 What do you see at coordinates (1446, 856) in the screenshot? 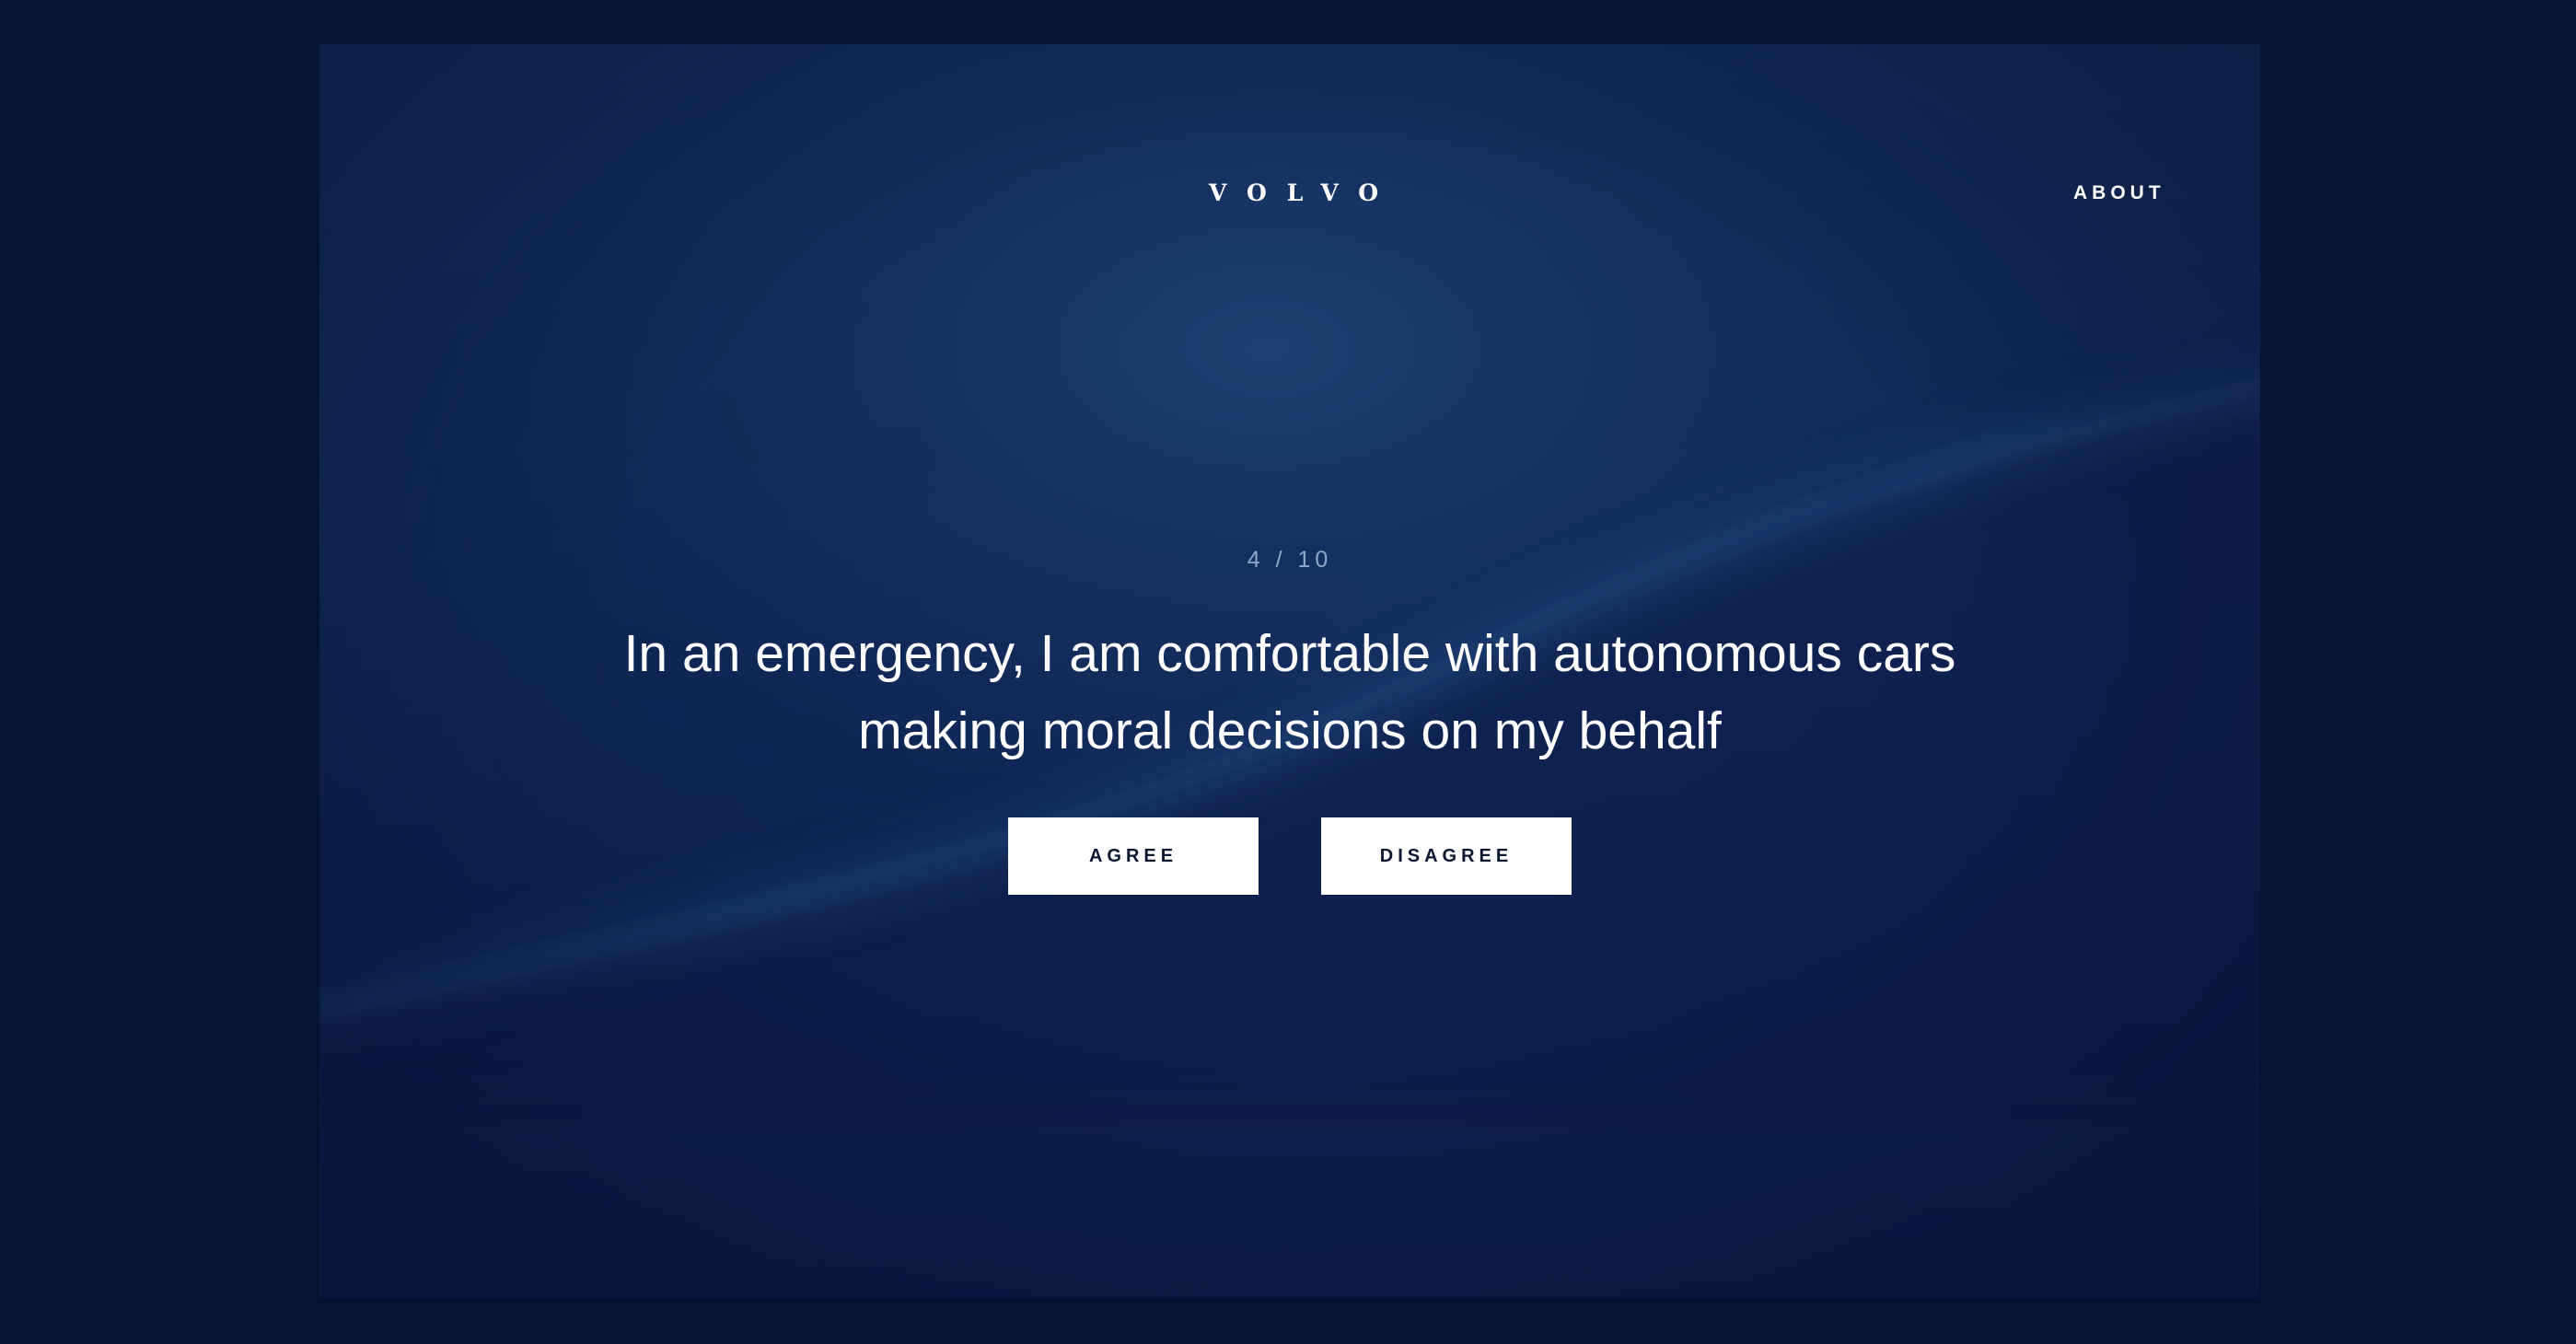
I see `disagree-button: DISAGREE` at bounding box center [1446, 856].